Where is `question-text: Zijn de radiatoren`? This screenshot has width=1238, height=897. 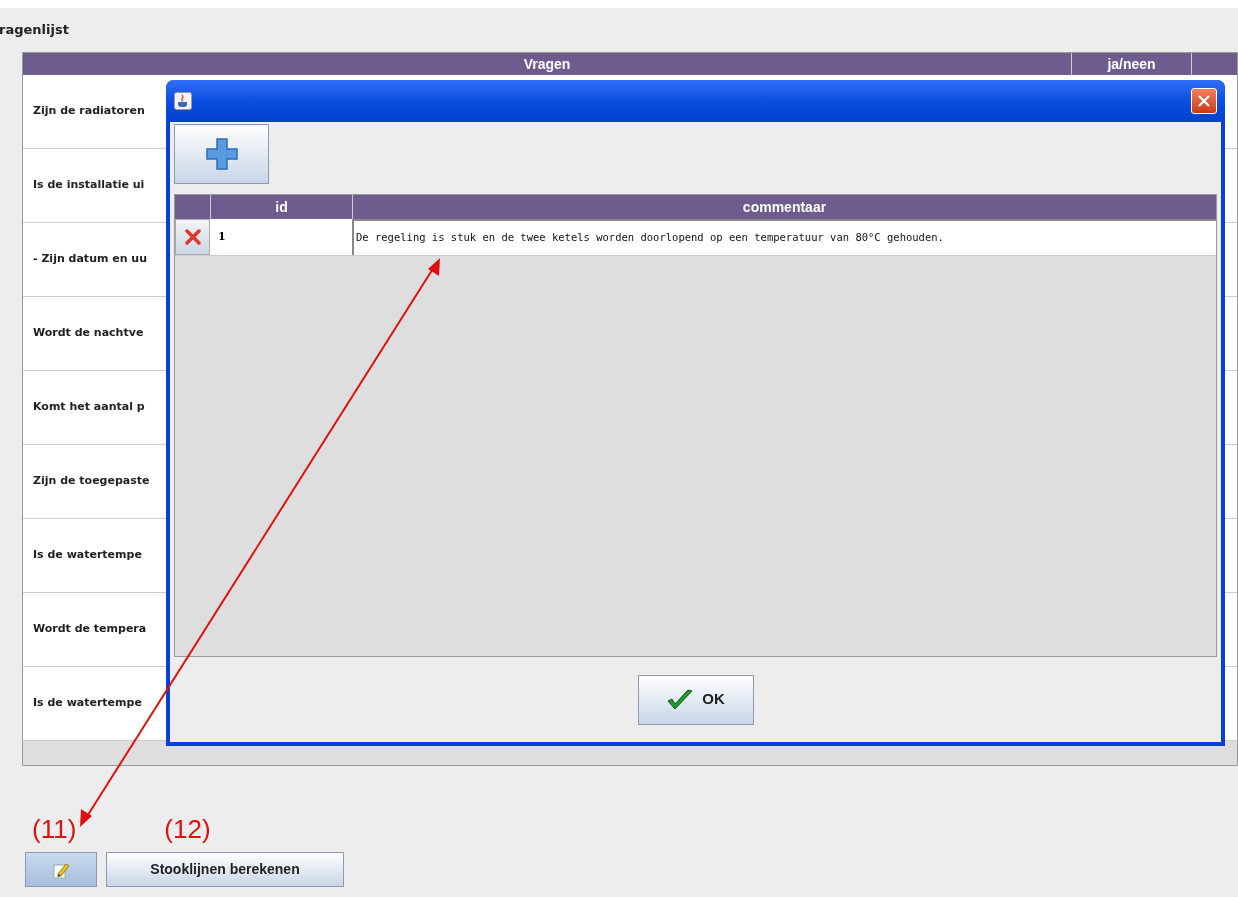
question-text: Zijn de radiatoren is located at coordinates (89, 111).